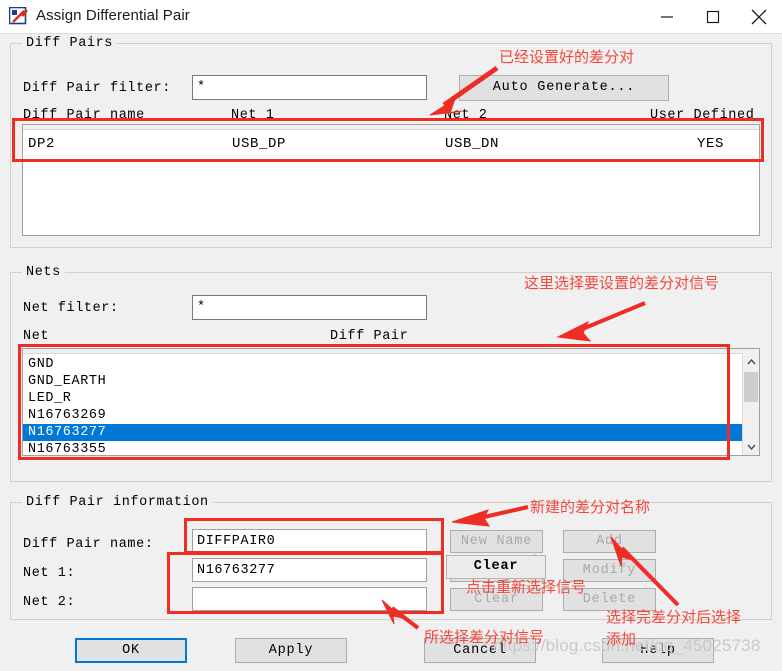 The height and width of the screenshot is (671, 782). What do you see at coordinates (713, 16) in the screenshot?
I see `maximize-button` at bounding box center [713, 16].